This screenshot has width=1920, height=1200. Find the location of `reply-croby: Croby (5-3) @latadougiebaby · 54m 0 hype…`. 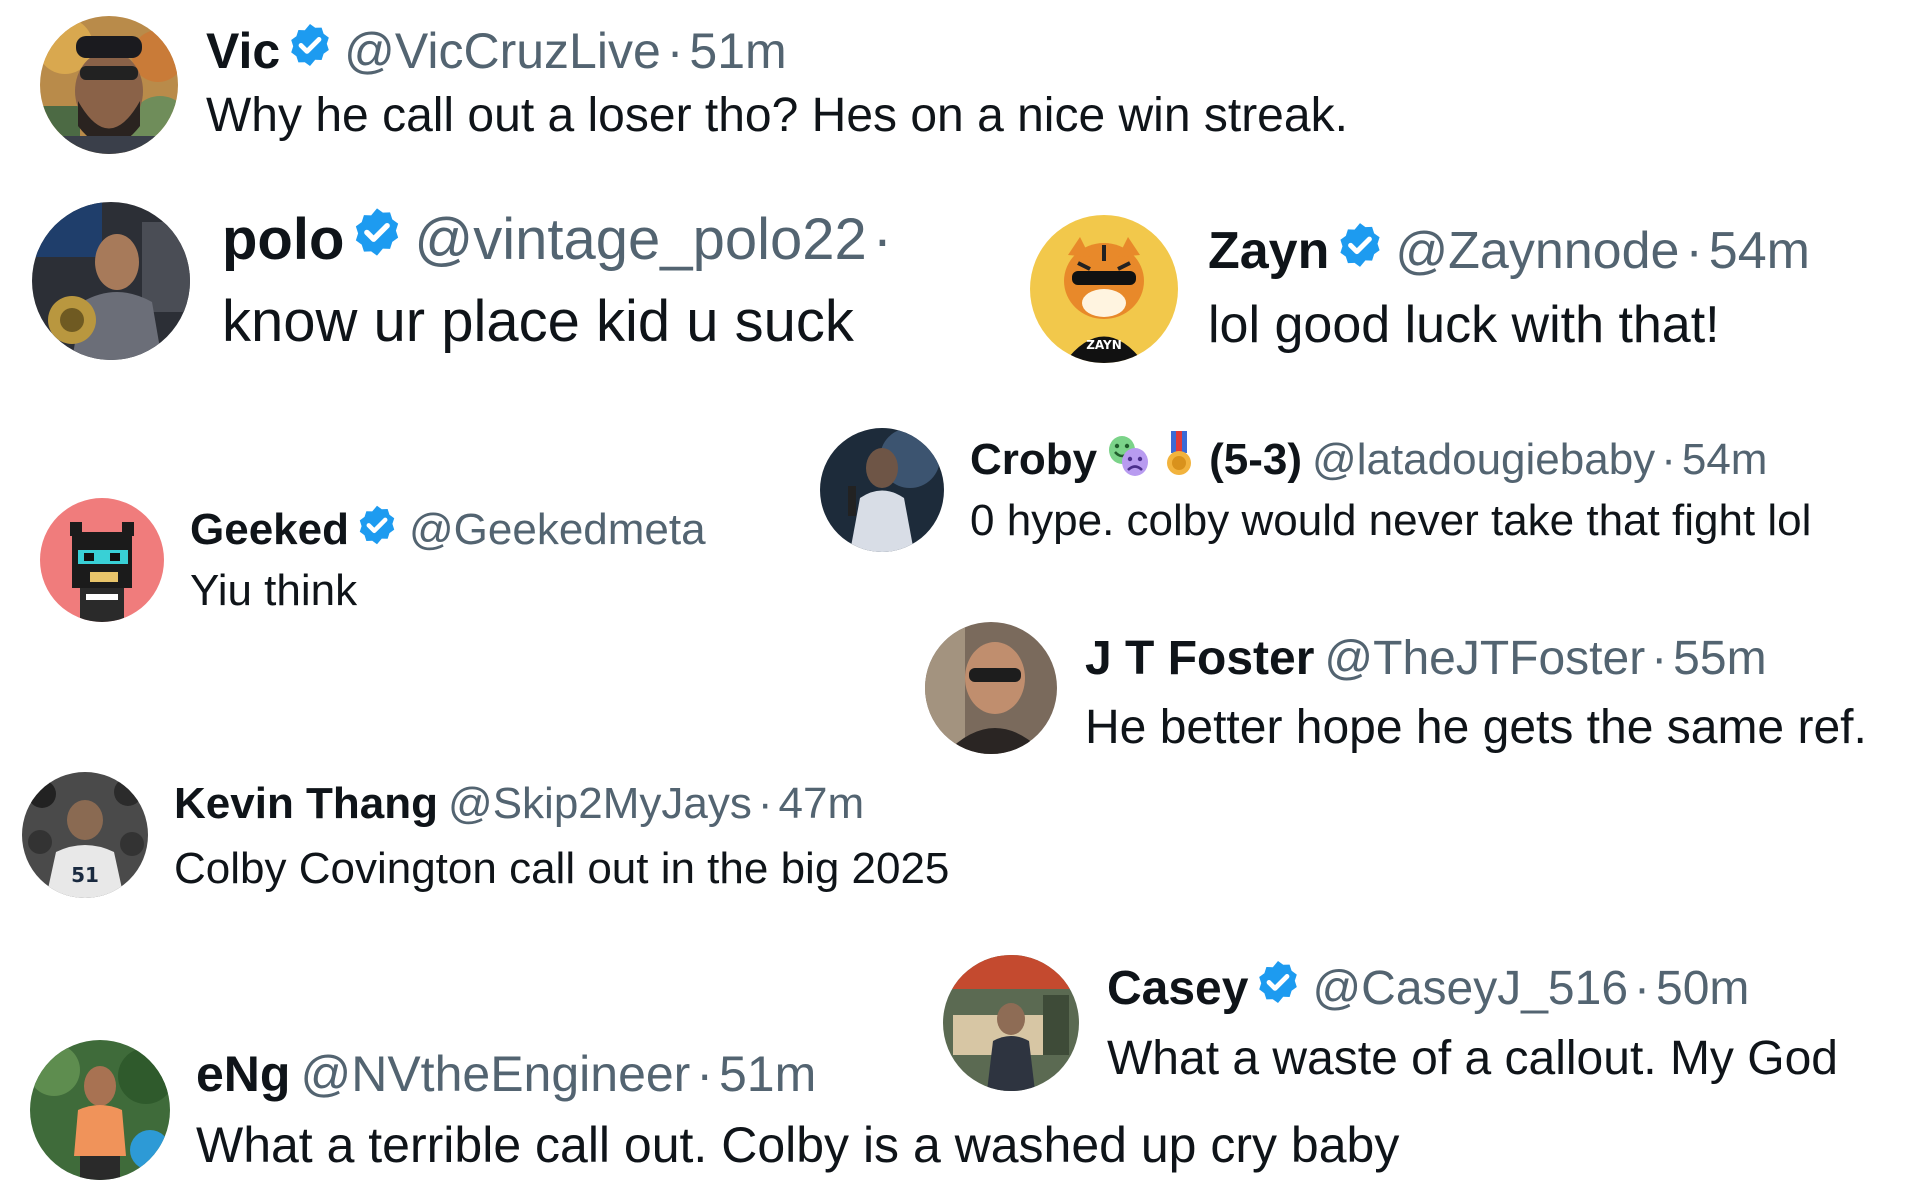

reply-croby: Croby (5-3) @latadougiebaby · 54m 0 hype… is located at coordinates (1315, 490).